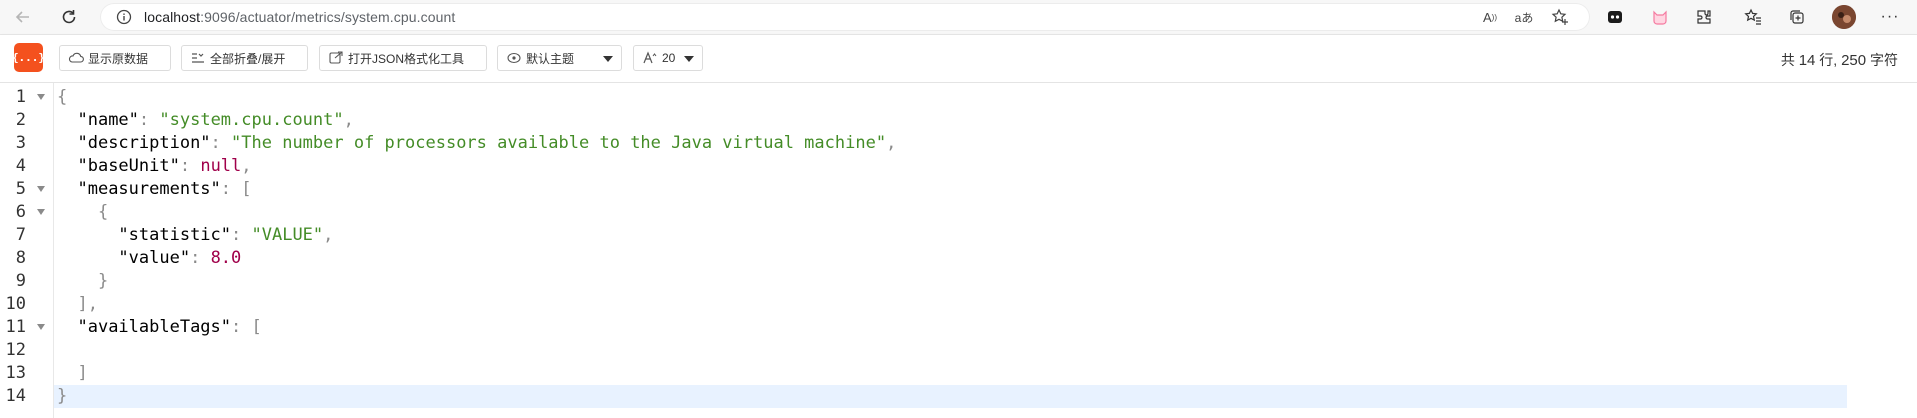  I want to click on json-key: "name", so click(108, 120).